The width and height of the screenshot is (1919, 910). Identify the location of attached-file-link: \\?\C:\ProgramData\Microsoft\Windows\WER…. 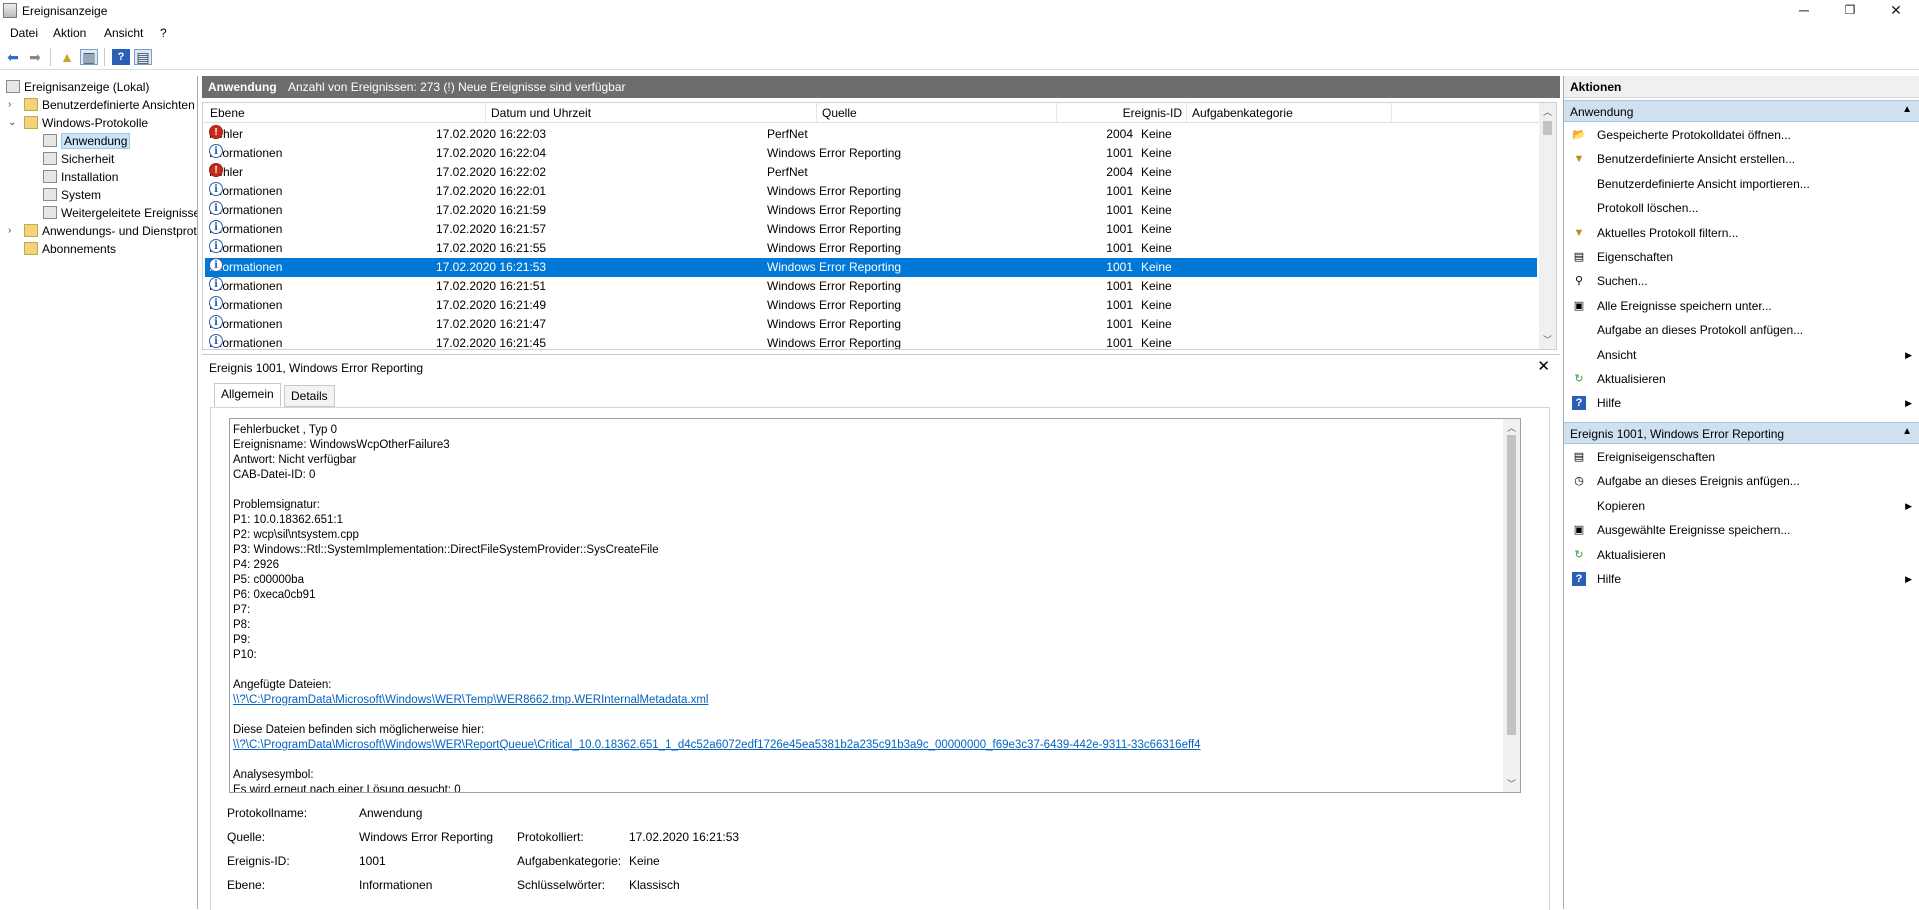
(470, 700).